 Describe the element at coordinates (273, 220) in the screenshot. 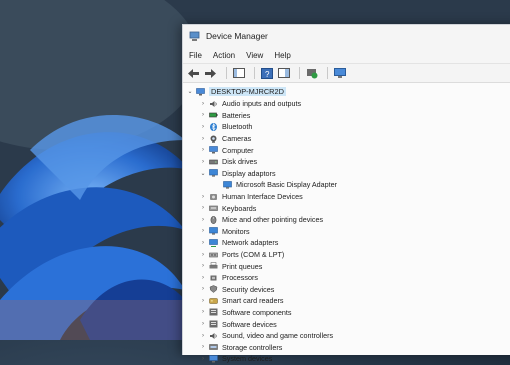

I see `category-label: Mice and other pointing devices` at that location.